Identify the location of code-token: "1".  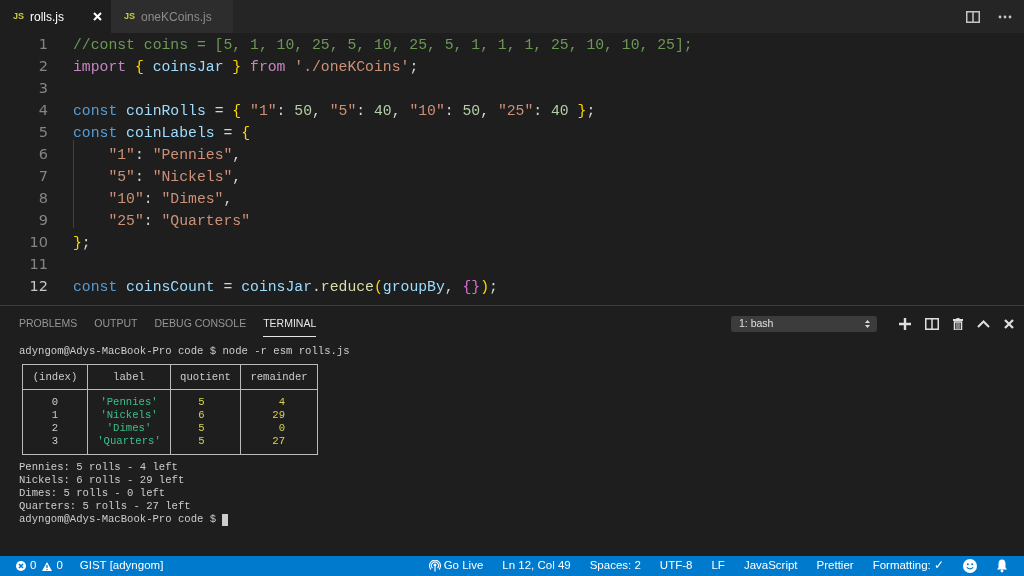
(263, 111).